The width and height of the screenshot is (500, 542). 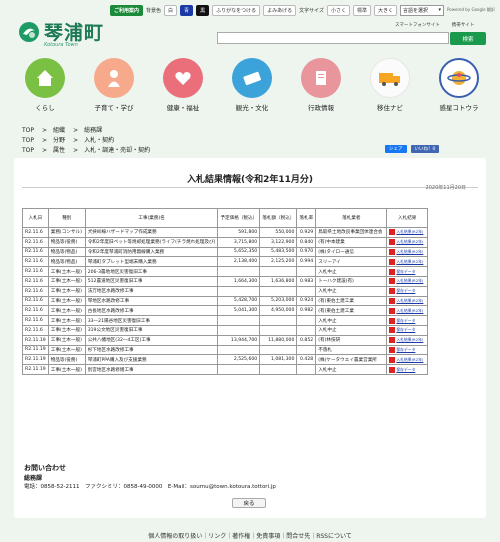 What do you see at coordinates (93, 130) in the screenshot?
I see `breadcrumb-link: 総務課` at bounding box center [93, 130].